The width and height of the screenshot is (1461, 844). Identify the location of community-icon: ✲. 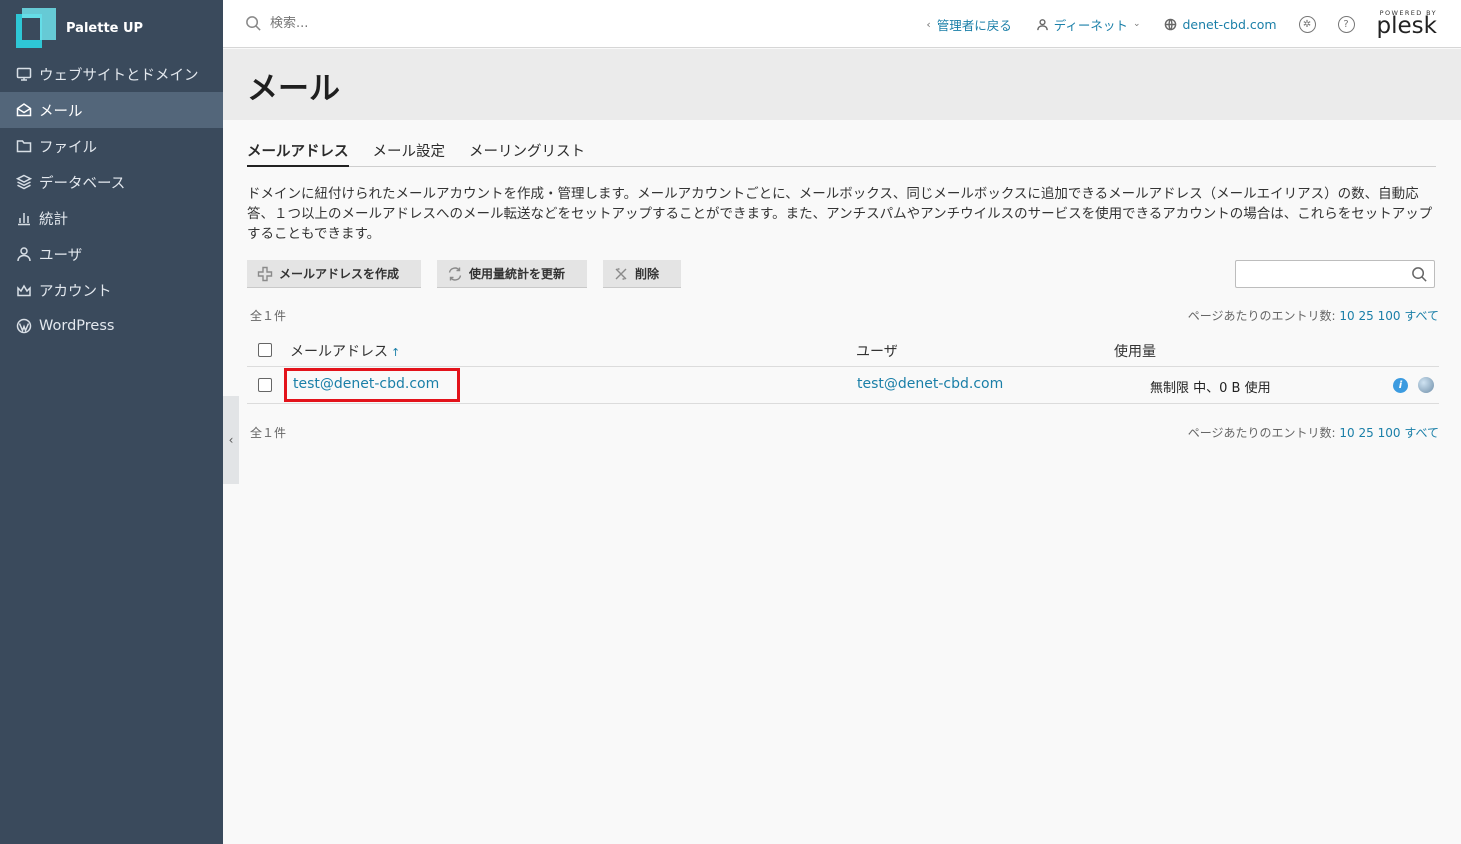
(1307, 24).